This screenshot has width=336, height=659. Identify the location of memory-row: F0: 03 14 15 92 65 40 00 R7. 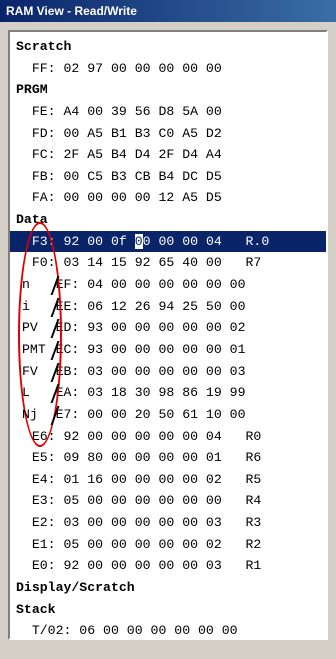
(168, 263).